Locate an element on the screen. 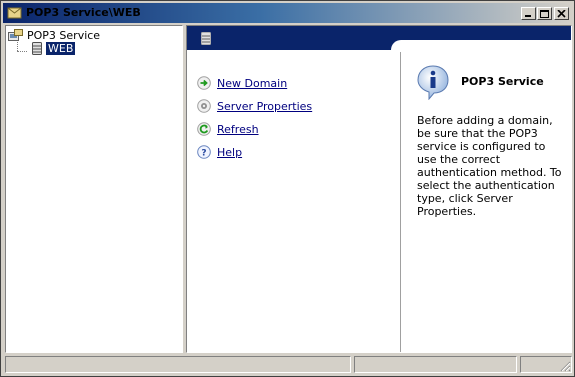 This screenshot has height=377, width=575. properties-icon is located at coordinates (204, 106).